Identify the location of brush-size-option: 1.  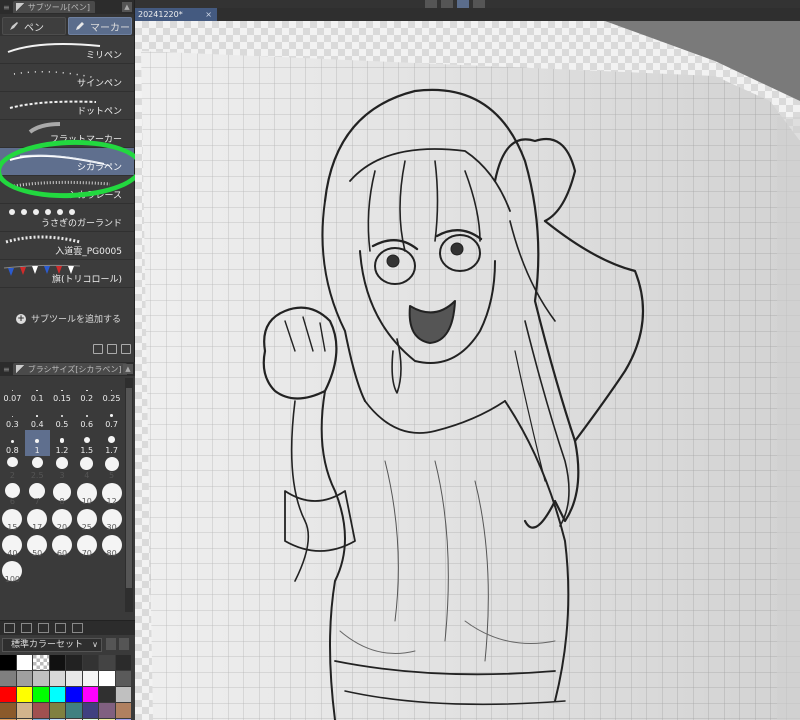
(37, 443).